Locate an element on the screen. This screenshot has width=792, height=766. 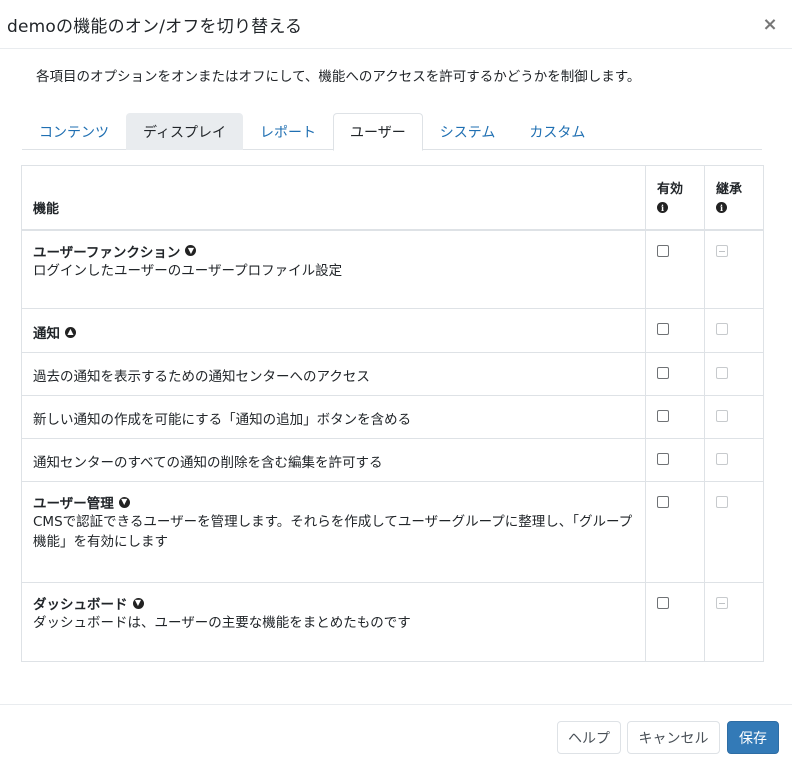
table-row: ダッシュボード ▼ ダッシュボードは、ユーザーの主要な機能をまとめたものです is located at coordinates (392, 622).